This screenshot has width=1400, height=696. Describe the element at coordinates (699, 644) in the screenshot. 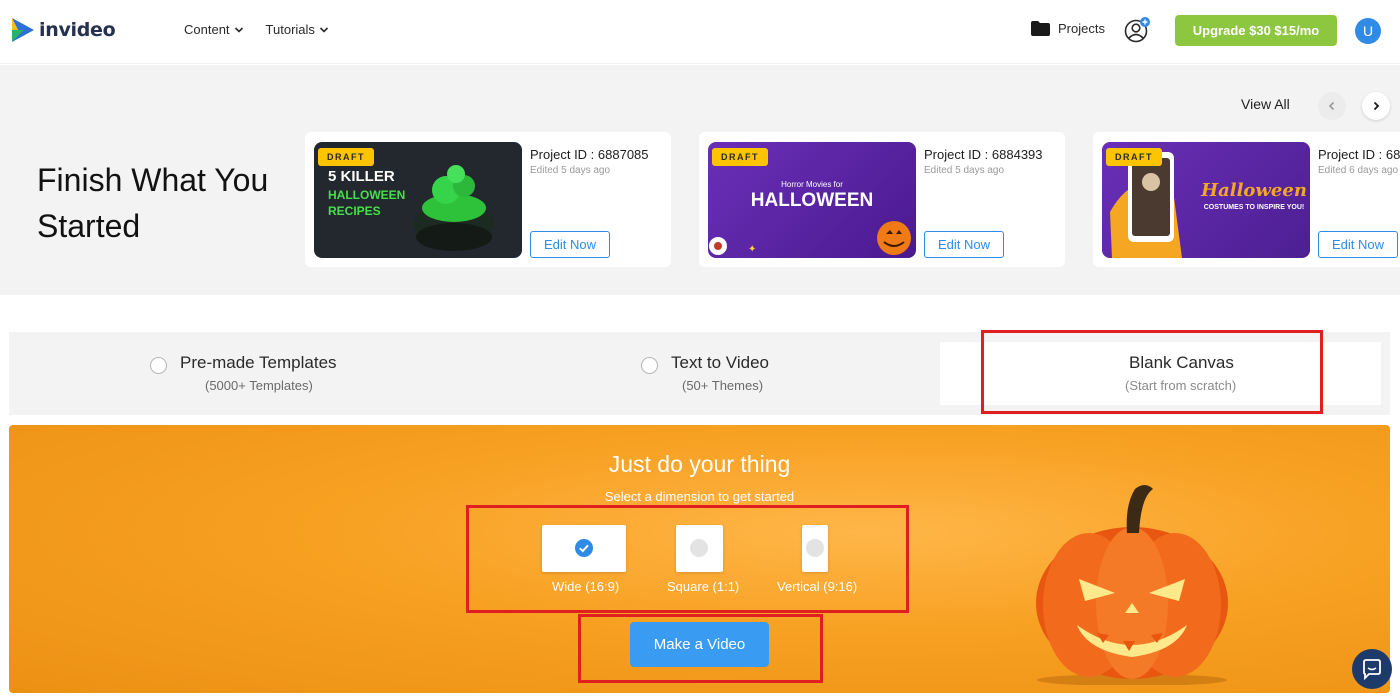

I see `make-video-button: Make a Video` at that location.